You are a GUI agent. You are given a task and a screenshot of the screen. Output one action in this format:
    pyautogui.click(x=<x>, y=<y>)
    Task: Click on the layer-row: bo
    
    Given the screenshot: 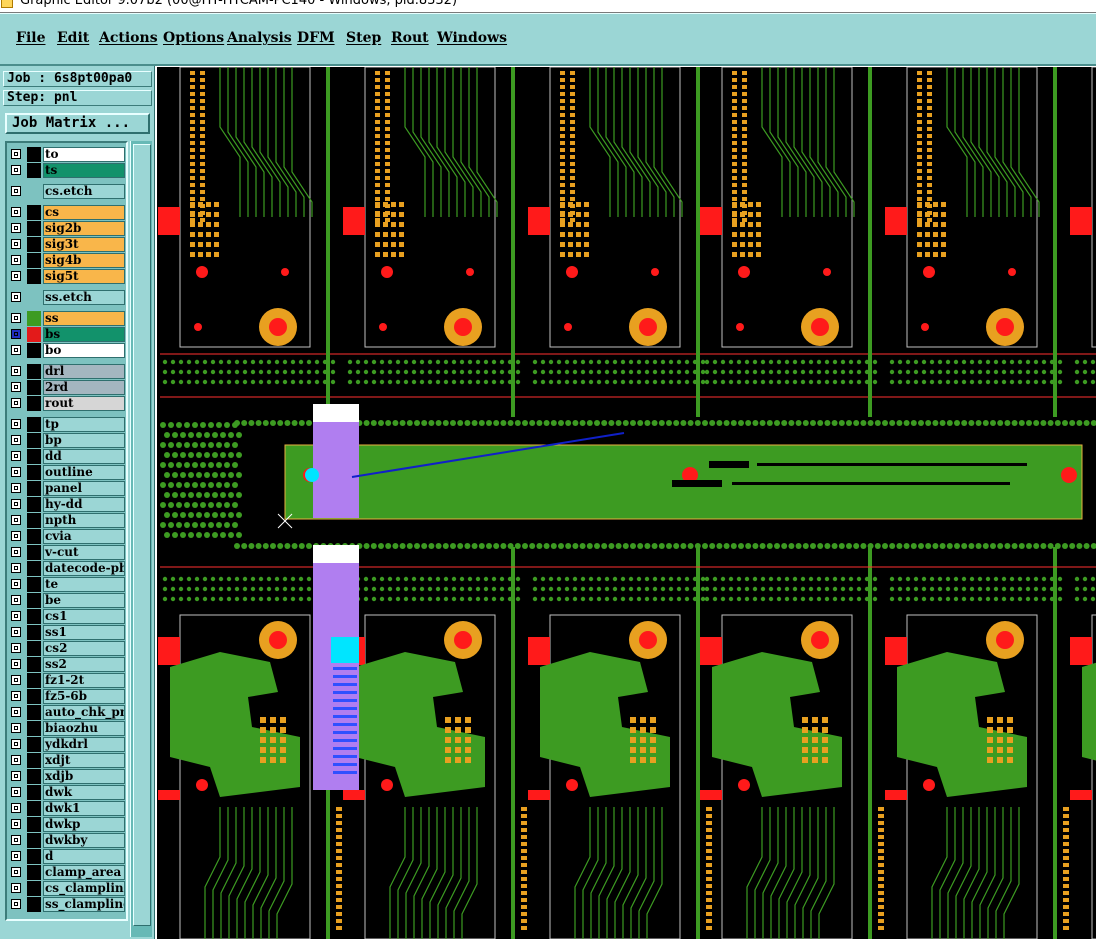 What is the action you would take?
    pyautogui.click(x=67, y=350)
    